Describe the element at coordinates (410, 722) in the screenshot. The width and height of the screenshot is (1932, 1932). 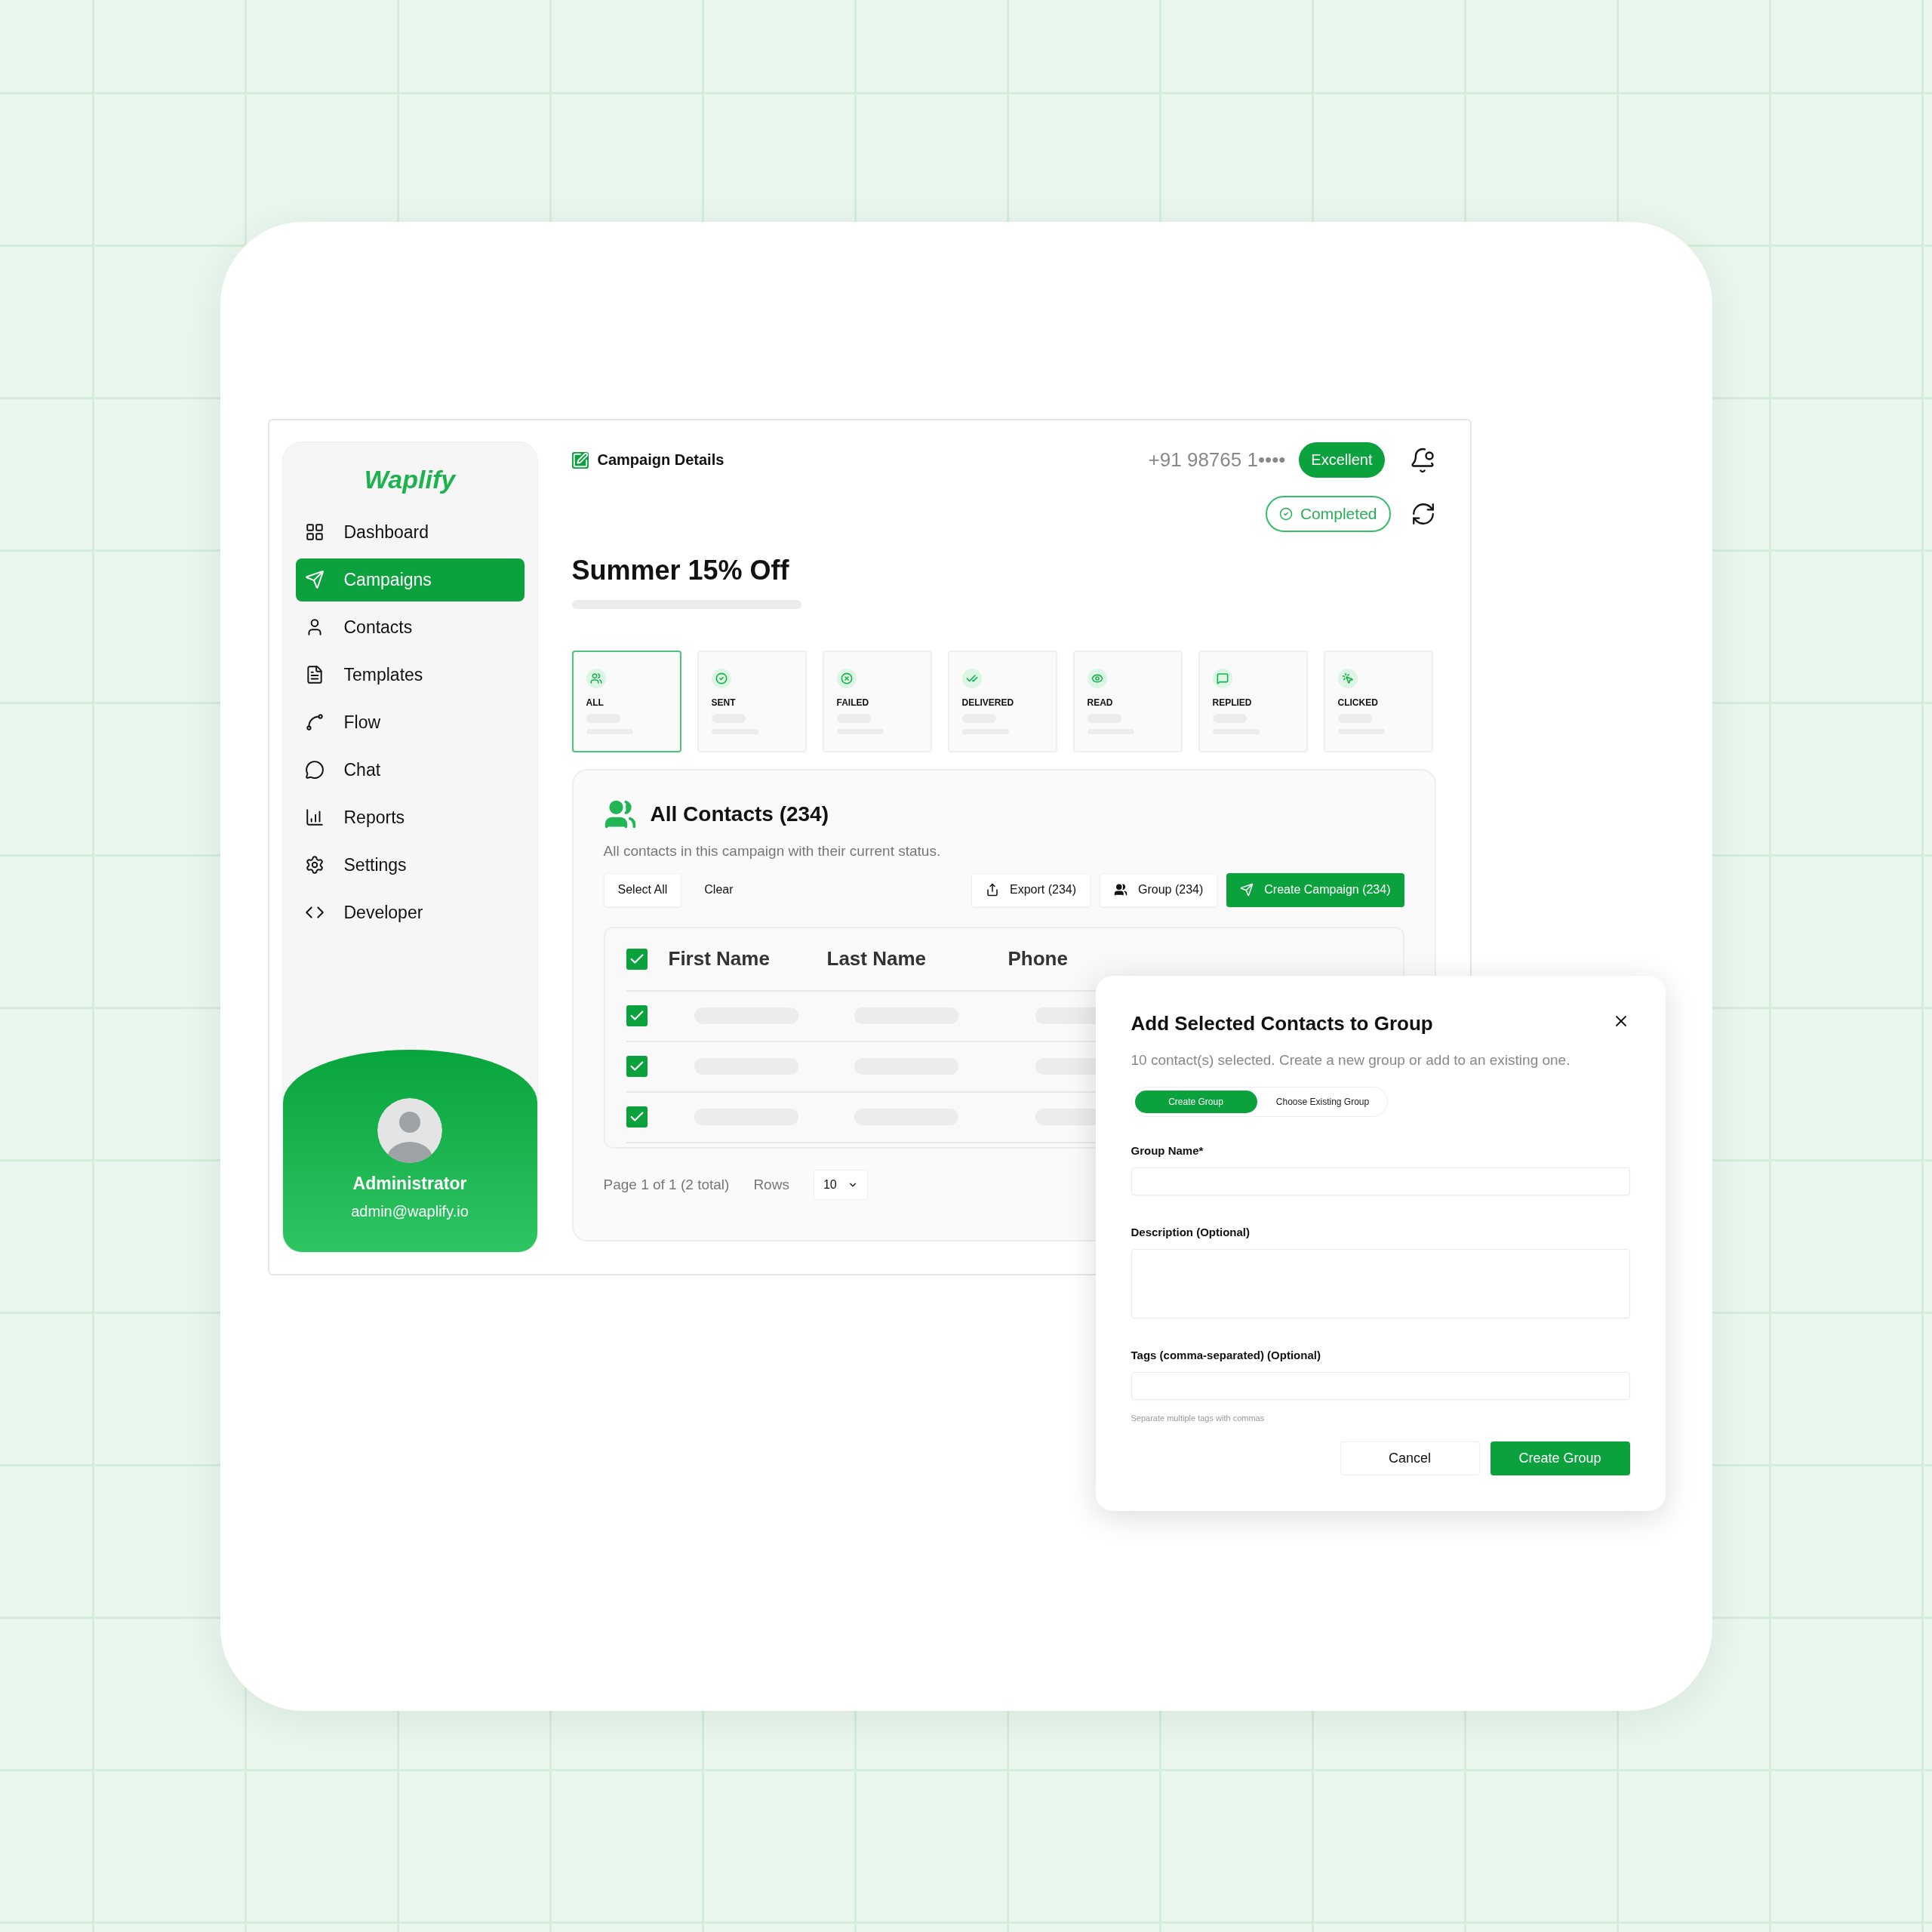
I see `nav-item: Flow` at that location.